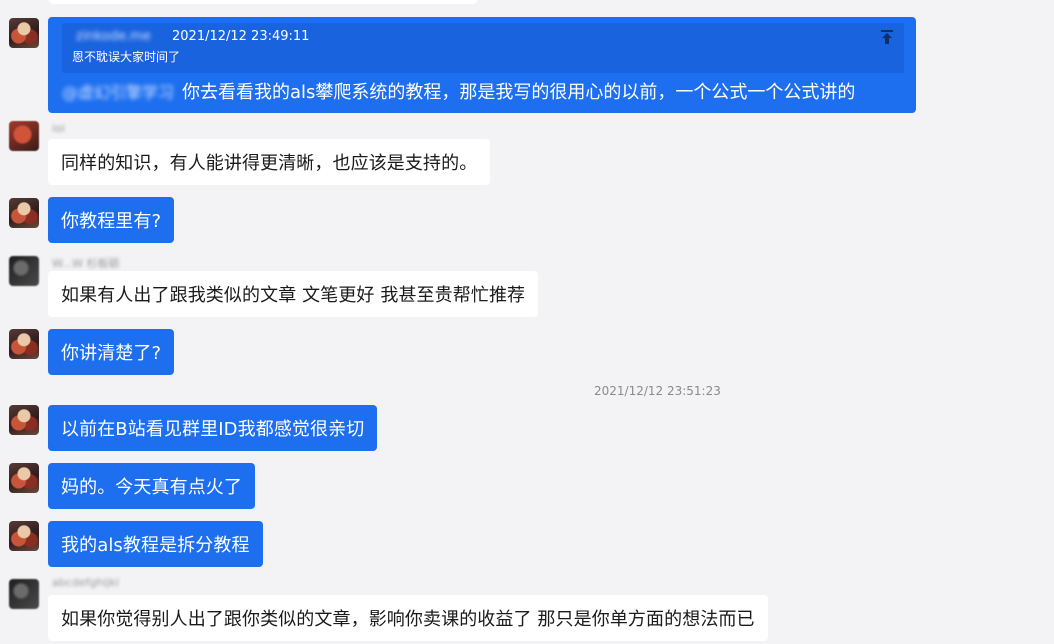 The height and width of the screenshot is (644, 1054). What do you see at coordinates (113, 36) in the screenshot?
I see `quoted-sender-name: zinkode.me` at bounding box center [113, 36].